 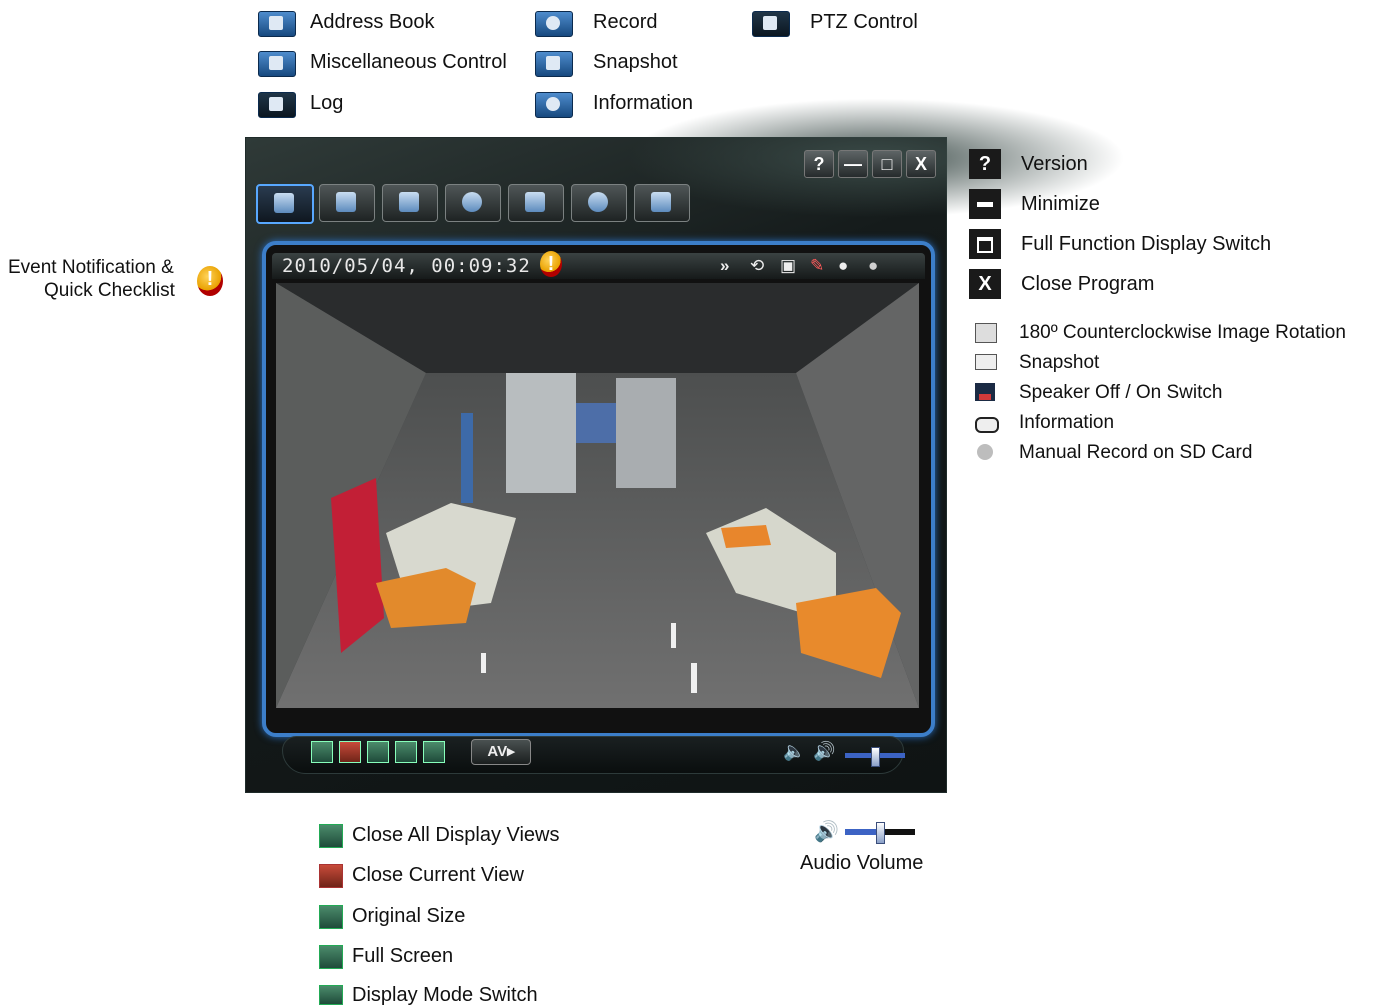 I want to click on minimize-glyph: —, so click(x=853, y=164).